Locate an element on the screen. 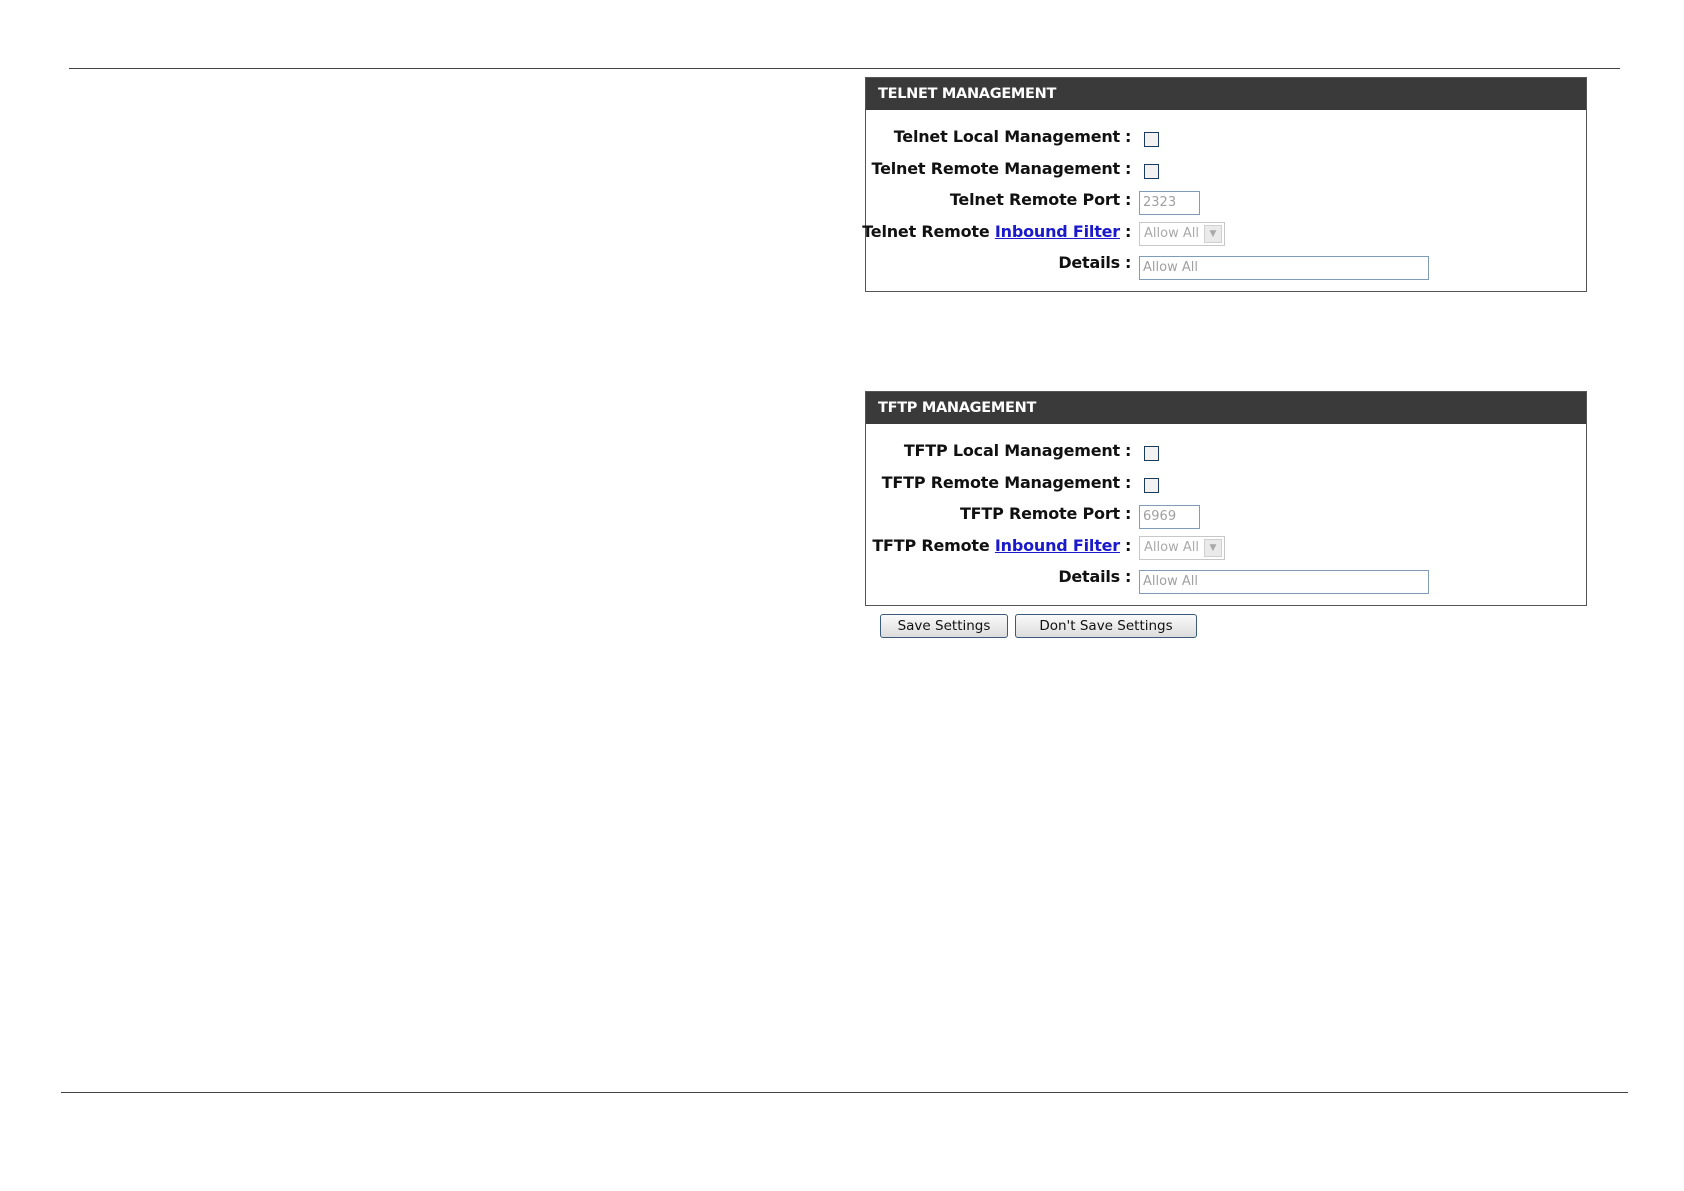  tftp-filter-label: TFTP Remote Inbound Filter is located at coordinates (996, 546).